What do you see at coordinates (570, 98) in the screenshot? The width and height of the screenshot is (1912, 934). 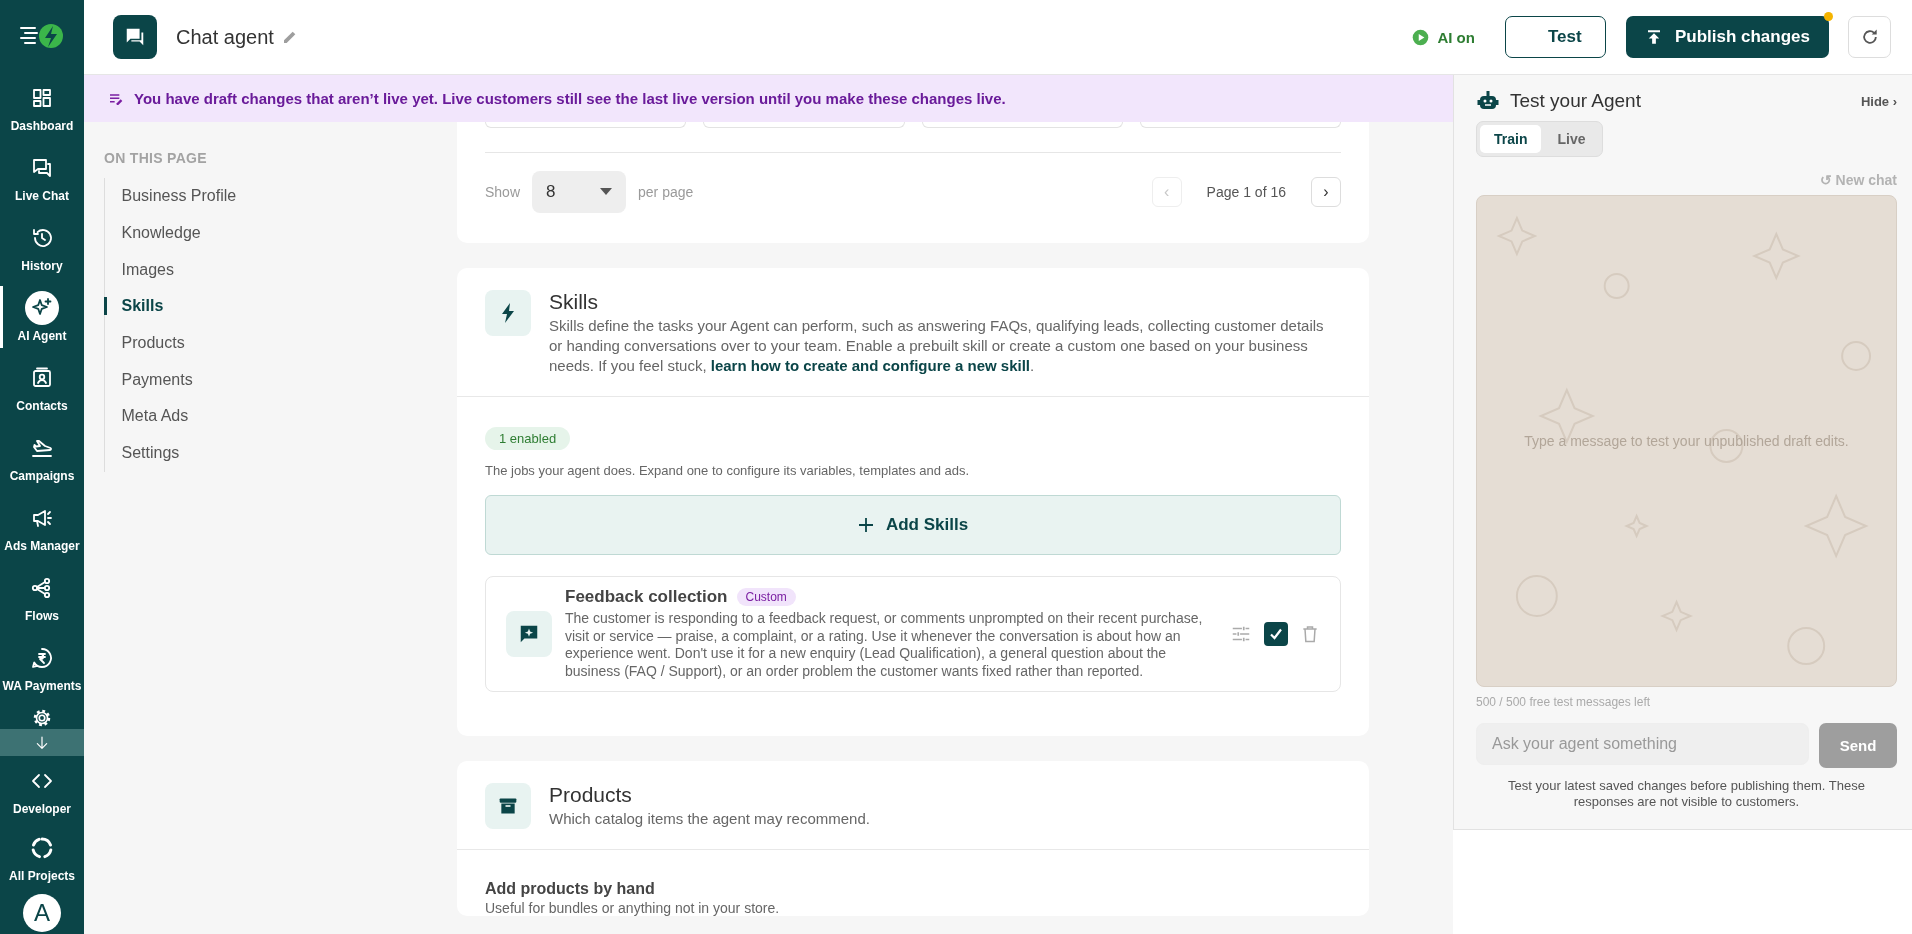 I see `draft-notice: You have draft changes that aren’t live yet. Live customers still see the last live version until you make these changes live.` at bounding box center [570, 98].